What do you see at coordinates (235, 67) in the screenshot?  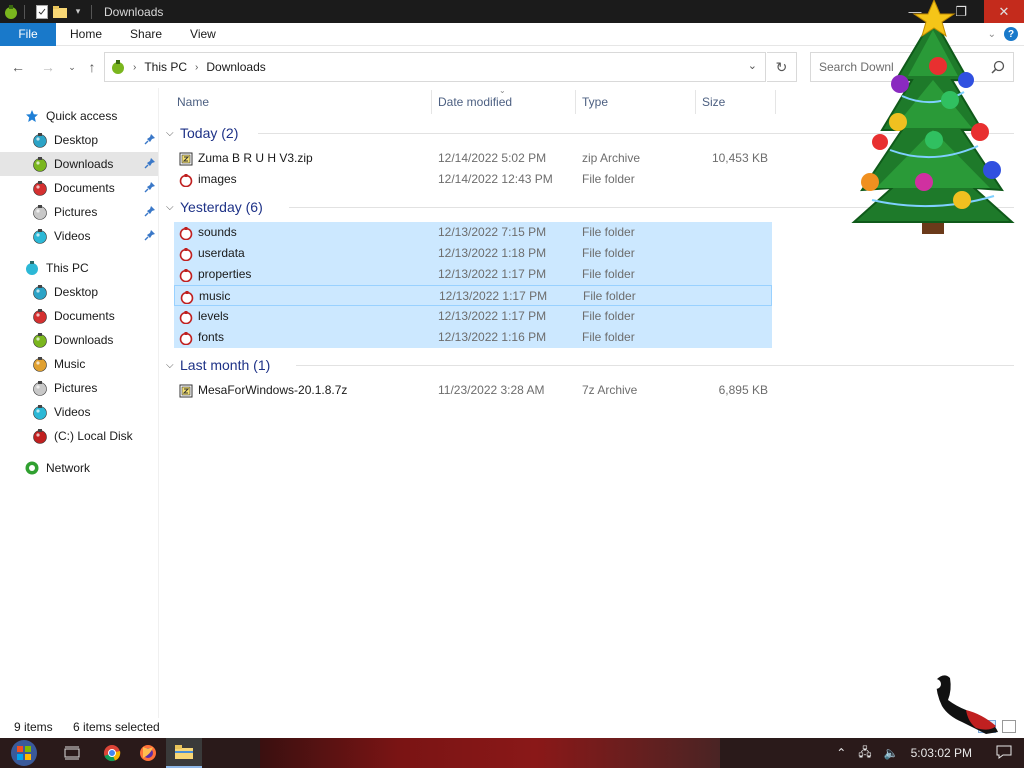 I see `breadcrumb-downloads: Downloads` at bounding box center [235, 67].